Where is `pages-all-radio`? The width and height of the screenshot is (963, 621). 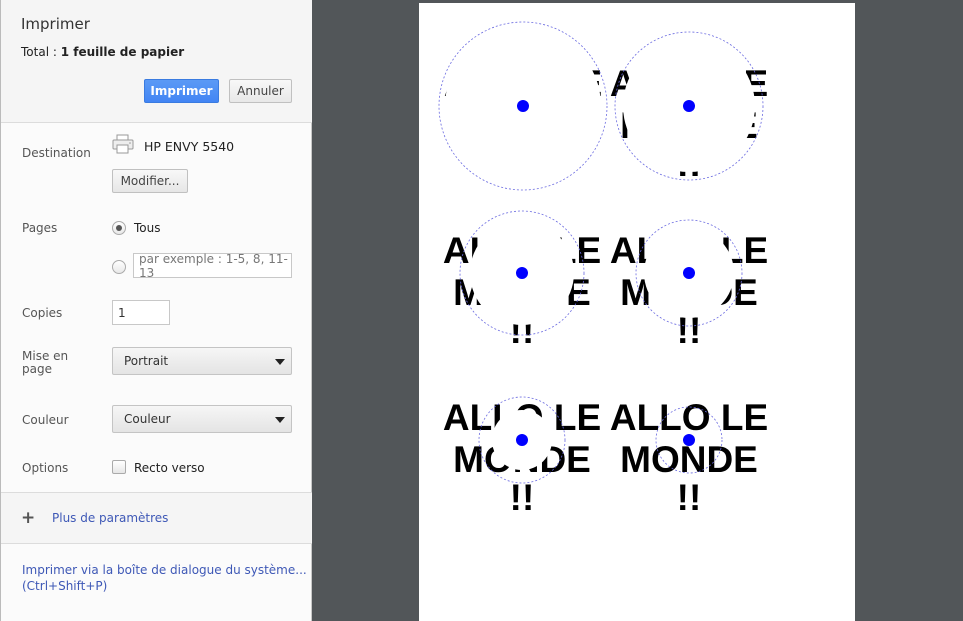
pages-all-radio is located at coordinates (119, 228).